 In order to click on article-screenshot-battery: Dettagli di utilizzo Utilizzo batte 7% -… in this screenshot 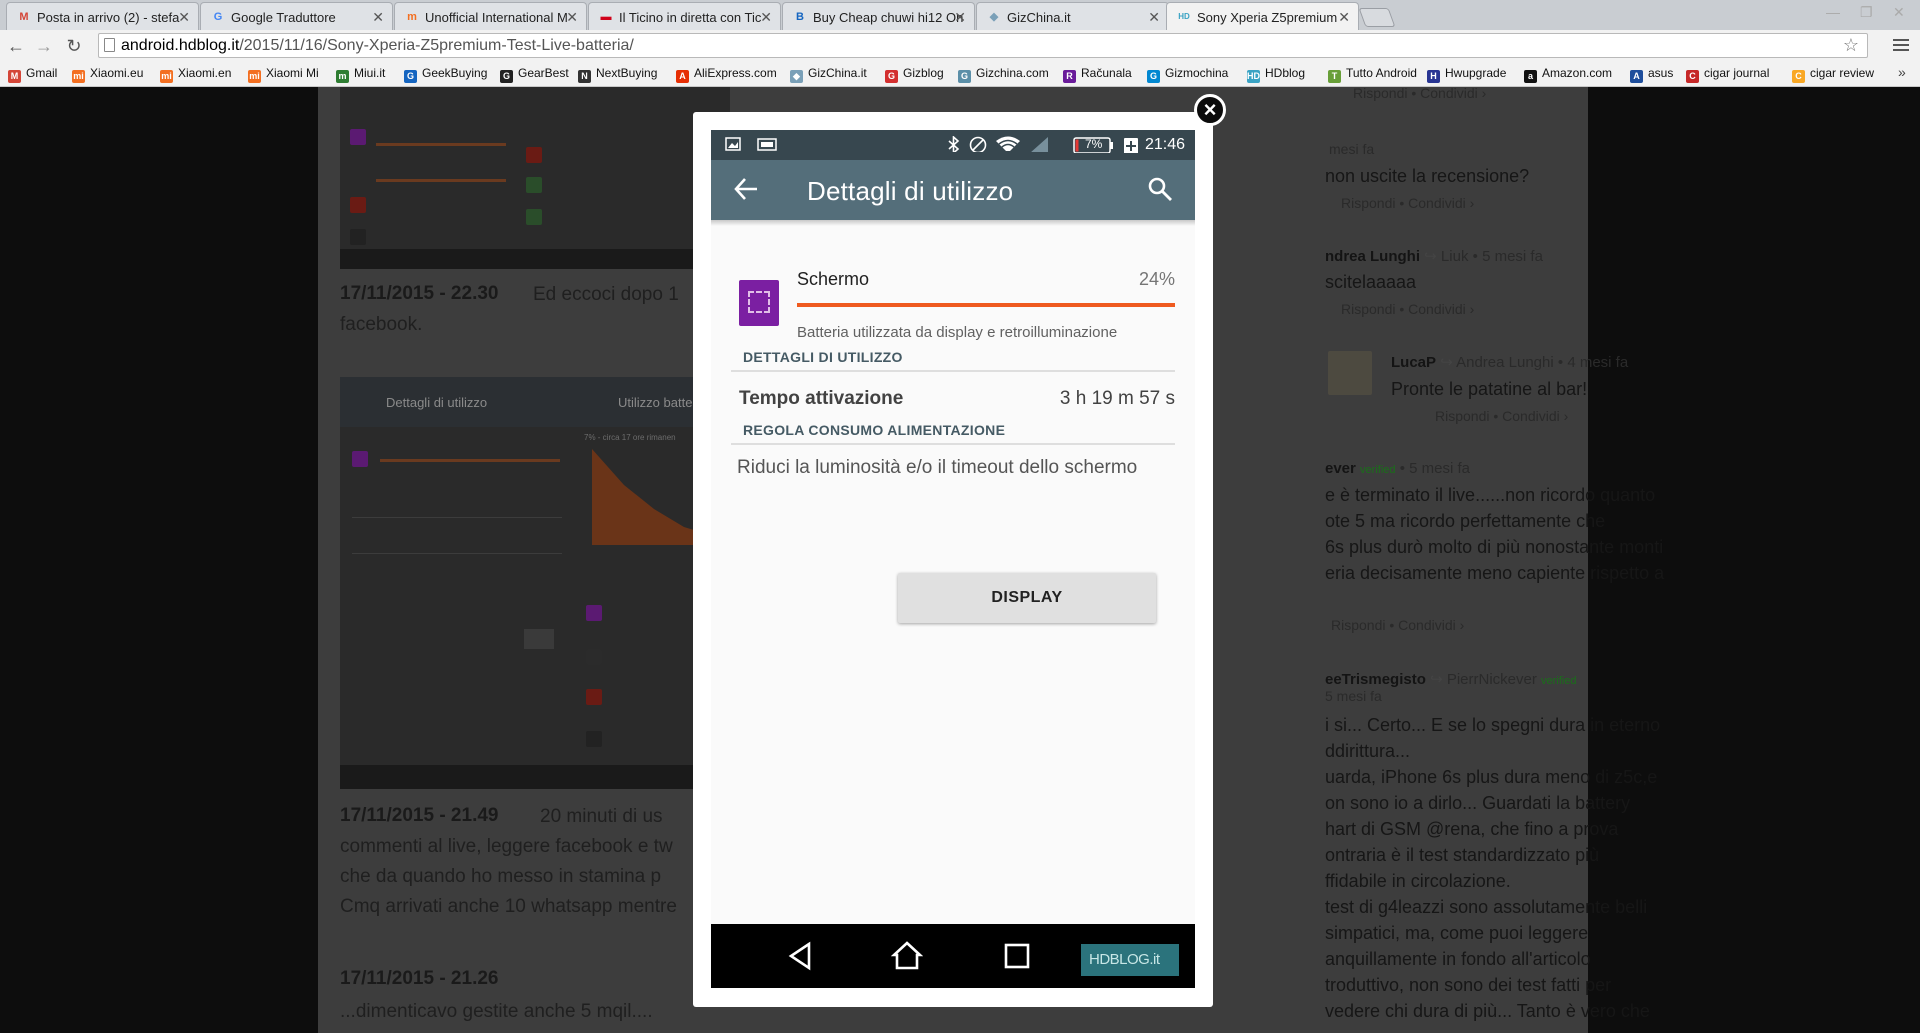, I will do `click(535, 583)`.